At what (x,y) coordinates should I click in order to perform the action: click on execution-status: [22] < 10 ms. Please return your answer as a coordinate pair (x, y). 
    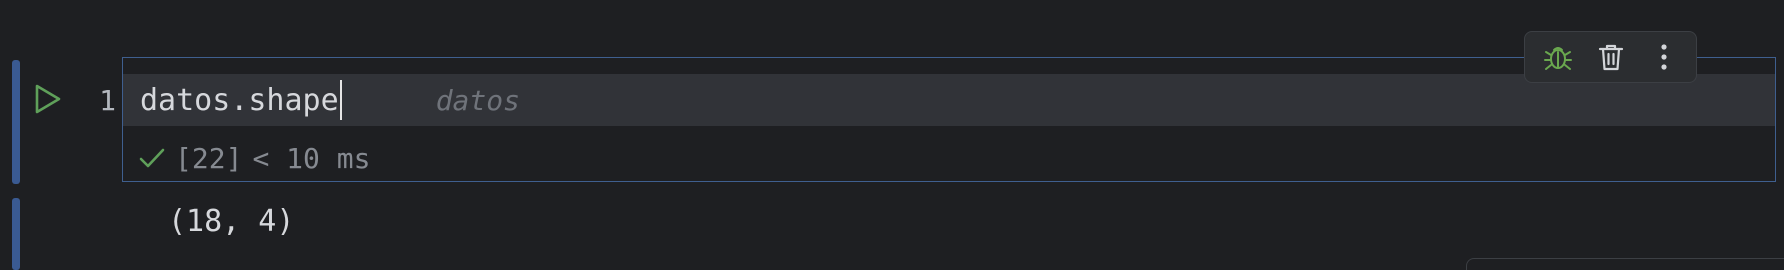
    Looking at the image, I should click on (254, 158).